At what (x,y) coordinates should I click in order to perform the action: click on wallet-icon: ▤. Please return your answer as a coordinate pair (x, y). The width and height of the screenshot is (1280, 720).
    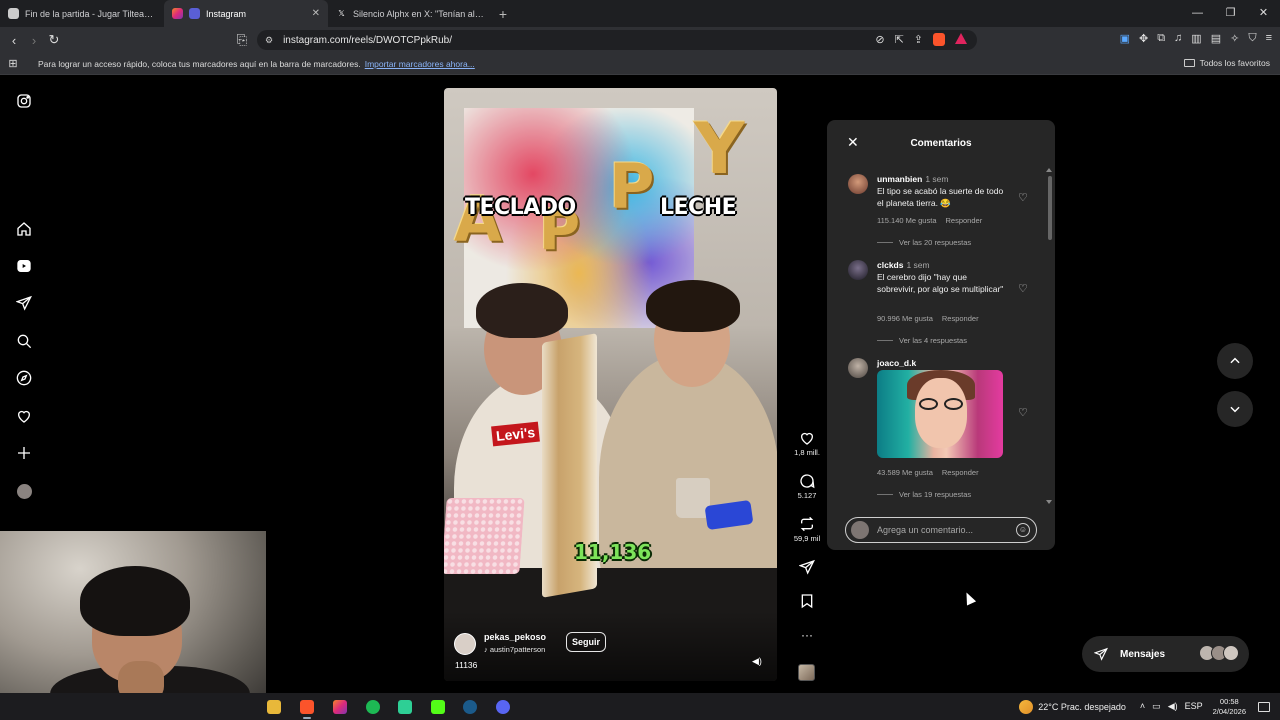
    Looking at the image, I should click on (1216, 38).